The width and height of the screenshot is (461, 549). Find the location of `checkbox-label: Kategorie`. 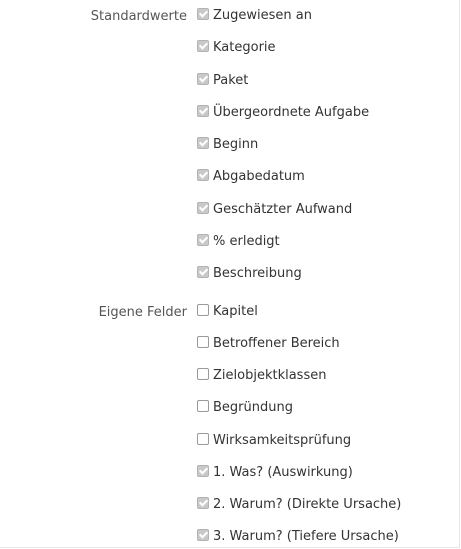

checkbox-label: Kategorie is located at coordinates (244, 47).